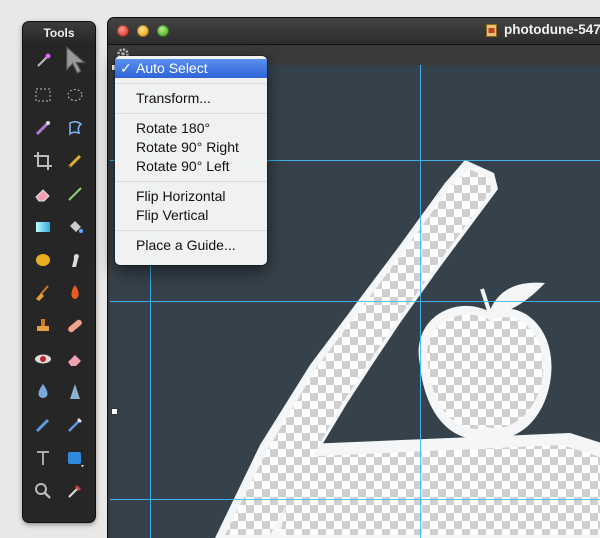  Describe the element at coordinates (181, 196) in the screenshot. I see `menu-item-label: Flip Horizontal` at that location.